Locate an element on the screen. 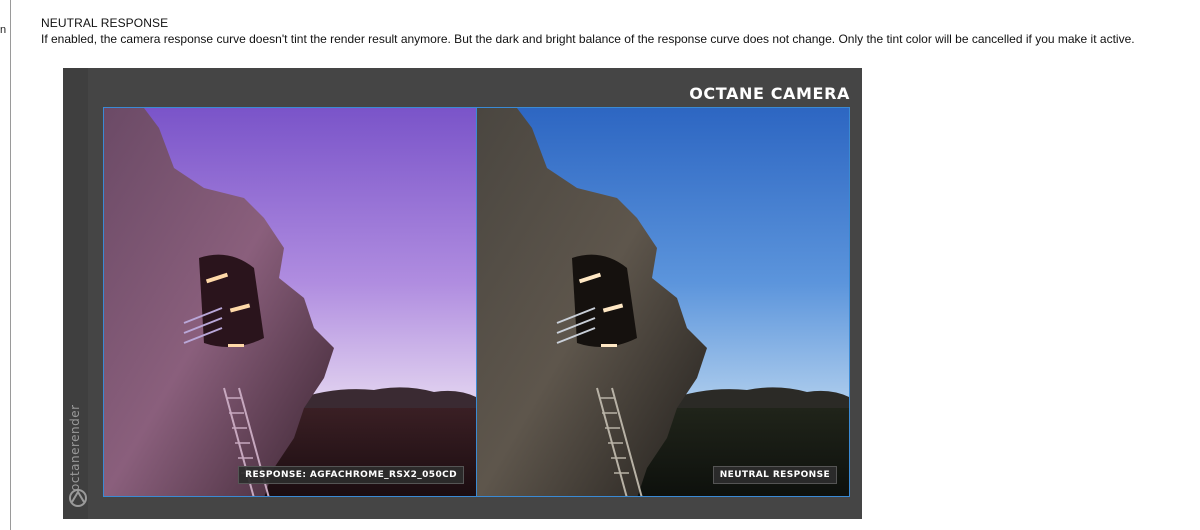  gutter-text-fragment: n is located at coordinates (3, 30).